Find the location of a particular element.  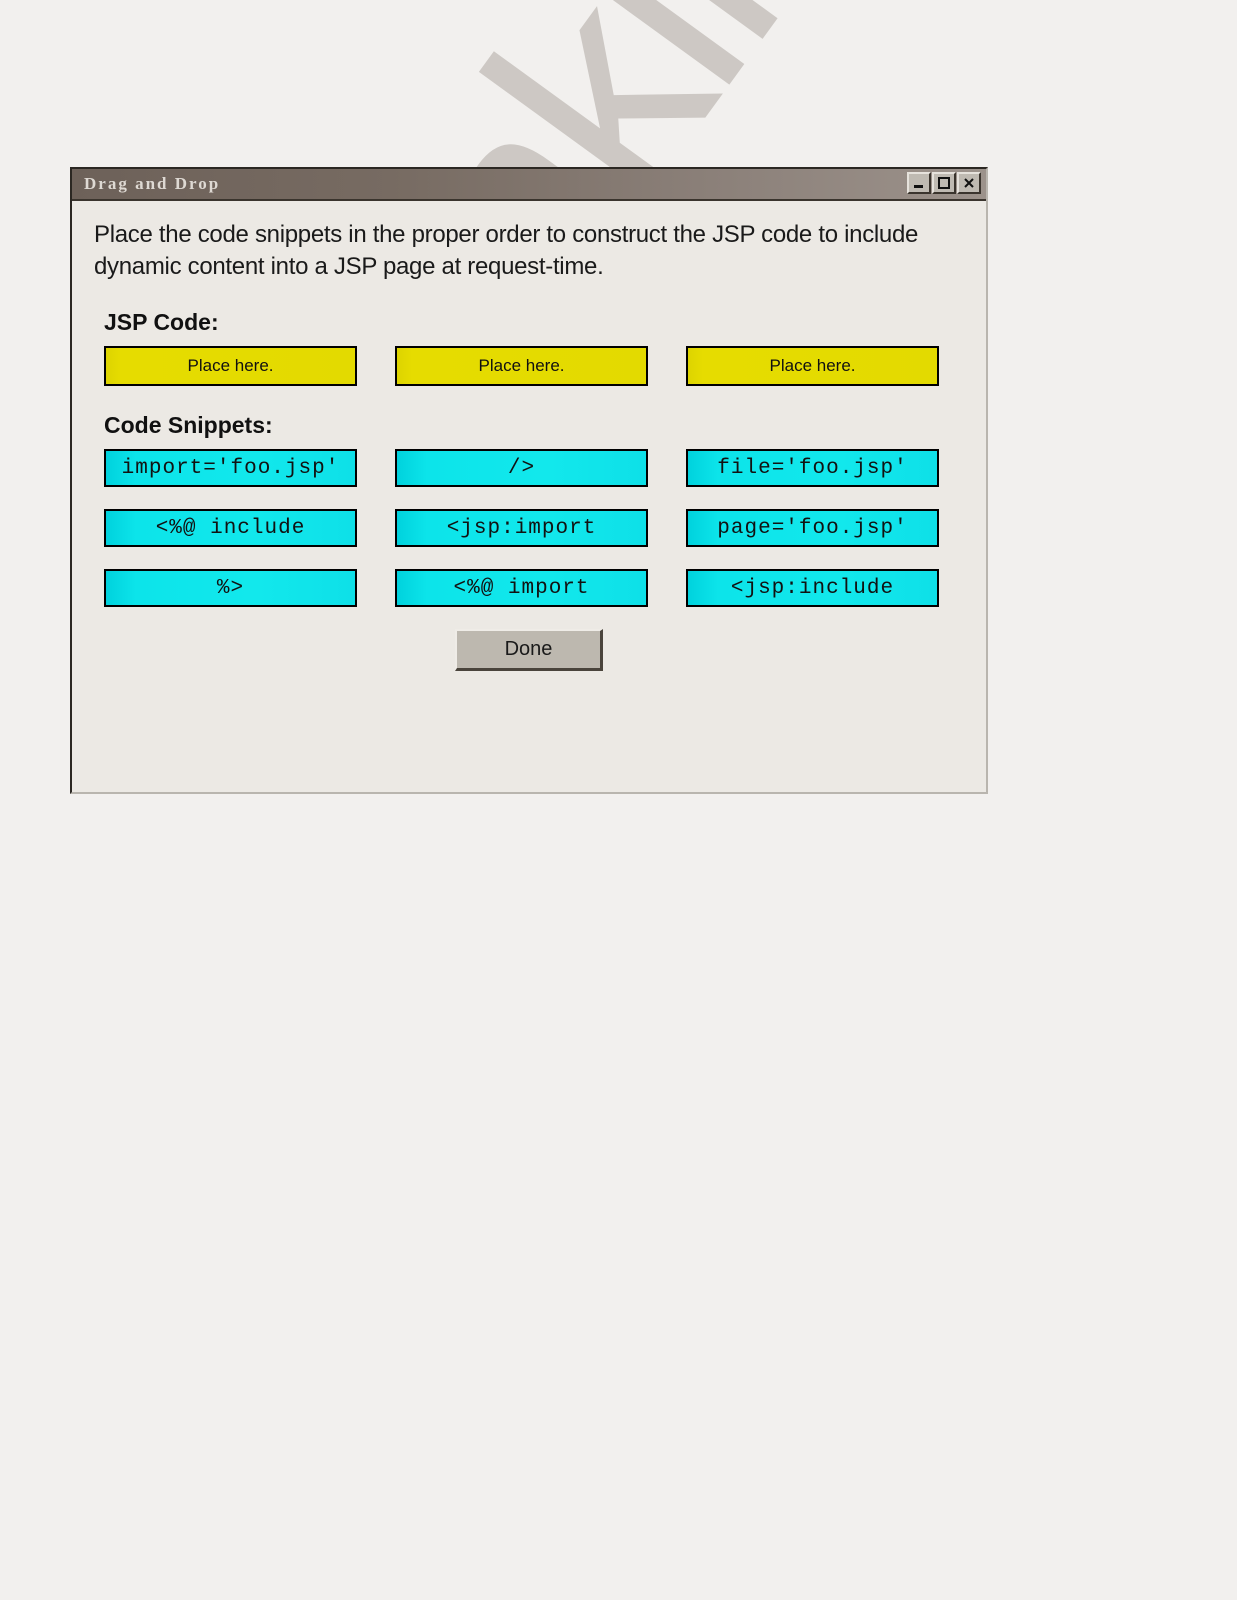

snippet-chip-r3c3-label: <jsp:include is located at coordinates (812, 588).